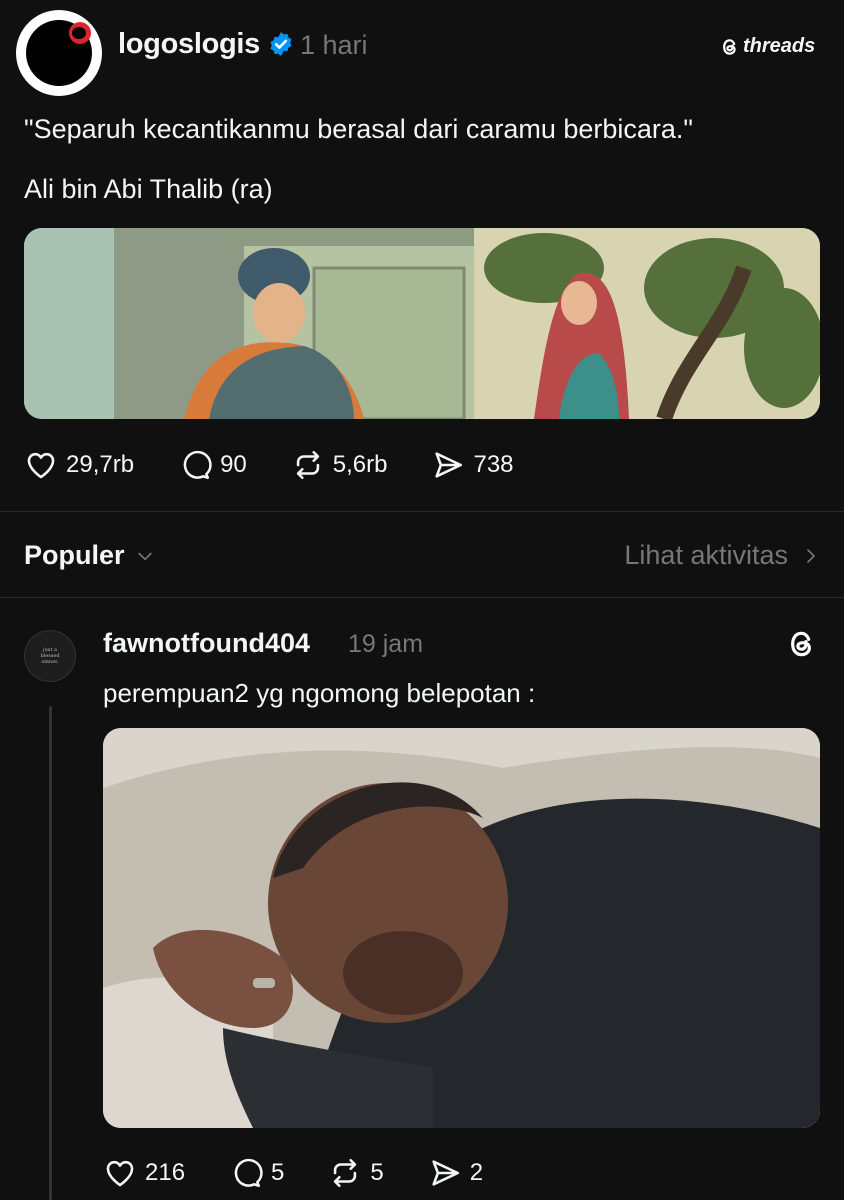  Describe the element at coordinates (233, 464) in the screenshot. I see `reply-count: 90` at that location.